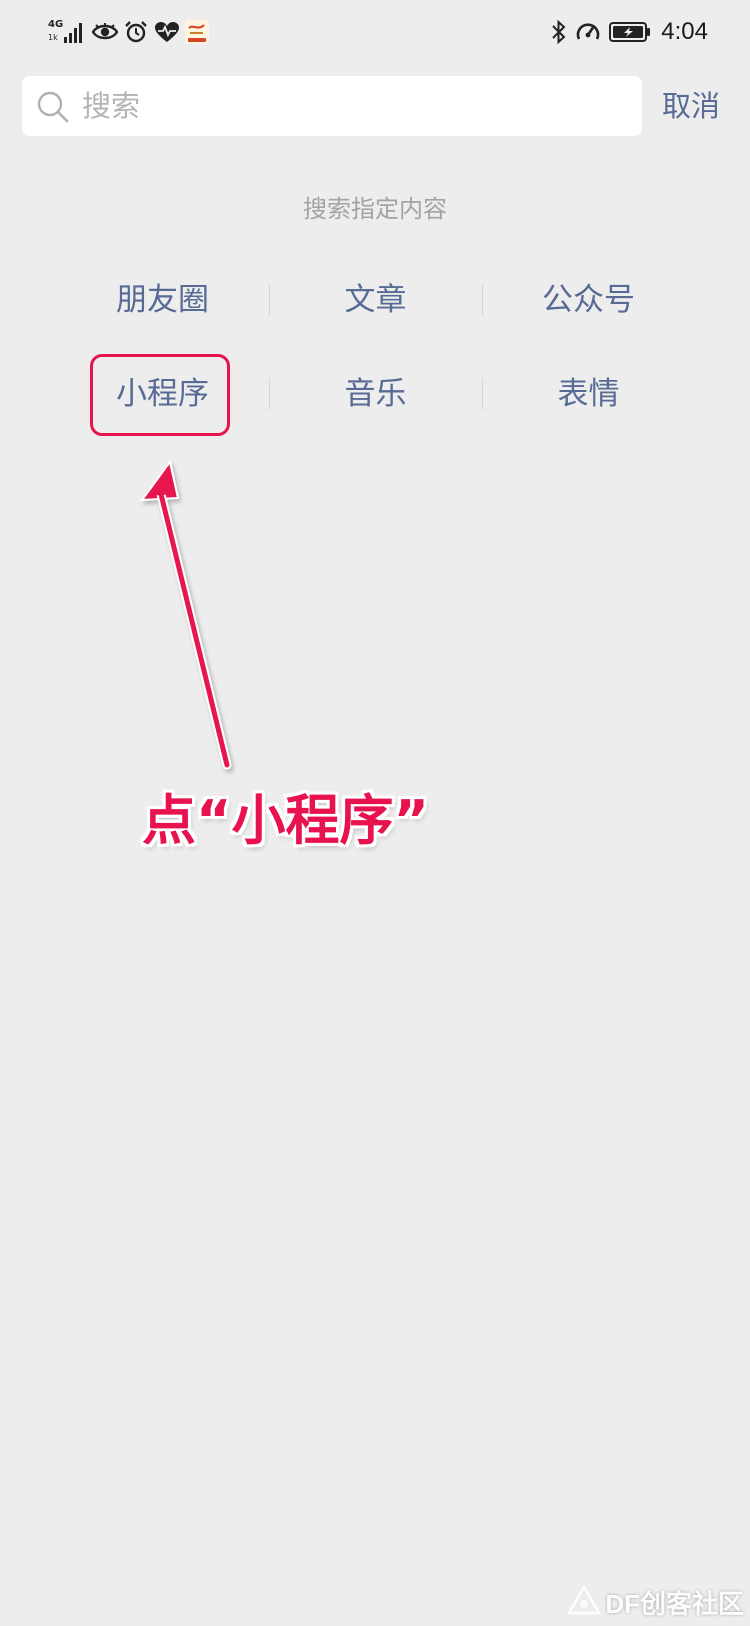  Describe the element at coordinates (352, 106) in the screenshot. I see `search-input` at that location.